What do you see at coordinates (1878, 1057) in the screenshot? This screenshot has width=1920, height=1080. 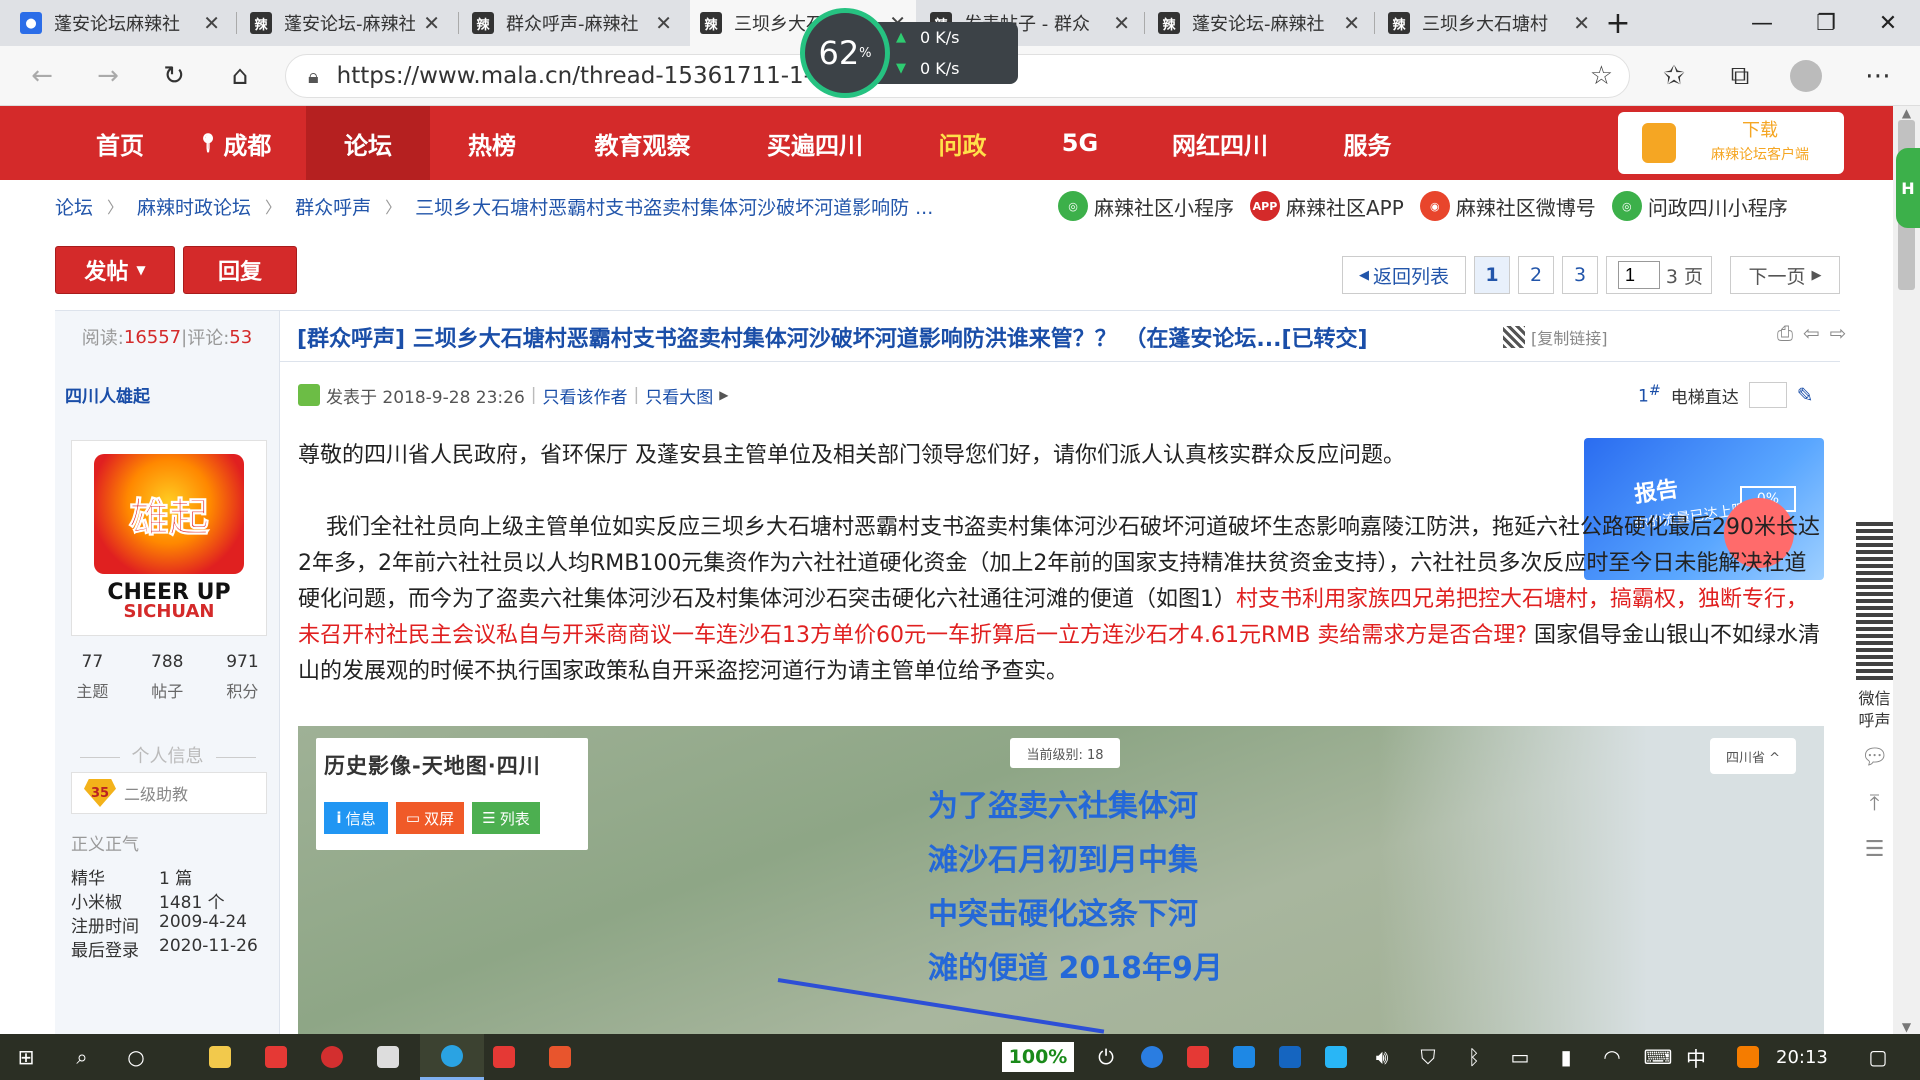 I see `notification-icon: ▢` at bounding box center [1878, 1057].